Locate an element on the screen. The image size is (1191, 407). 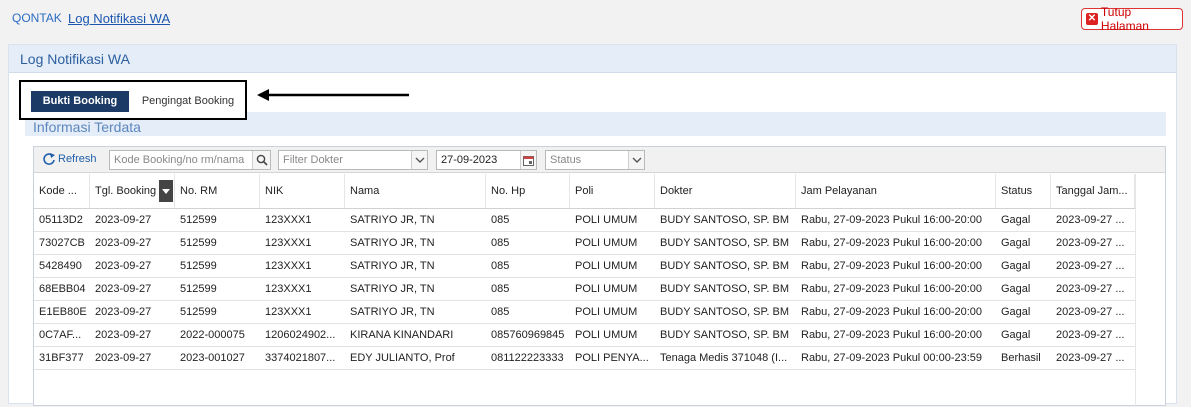
tab-bukti-booking: Bukti Booking is located at coordinates (80, 101).